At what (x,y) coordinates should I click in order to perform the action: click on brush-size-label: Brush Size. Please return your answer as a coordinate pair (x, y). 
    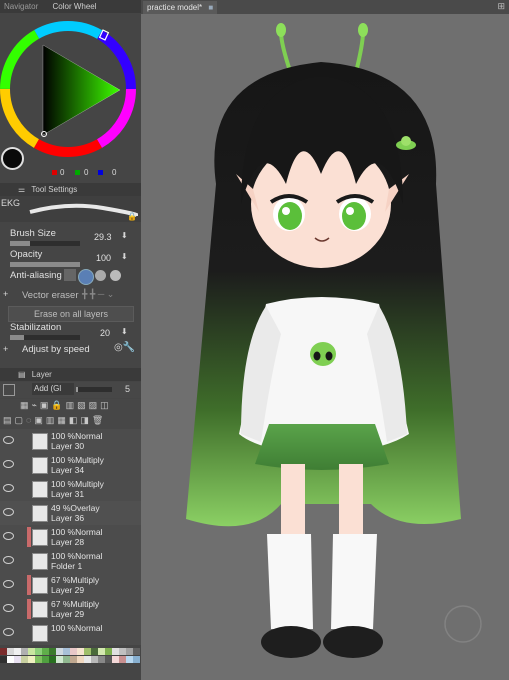
    Looking at the image, I should click on (33, 233).